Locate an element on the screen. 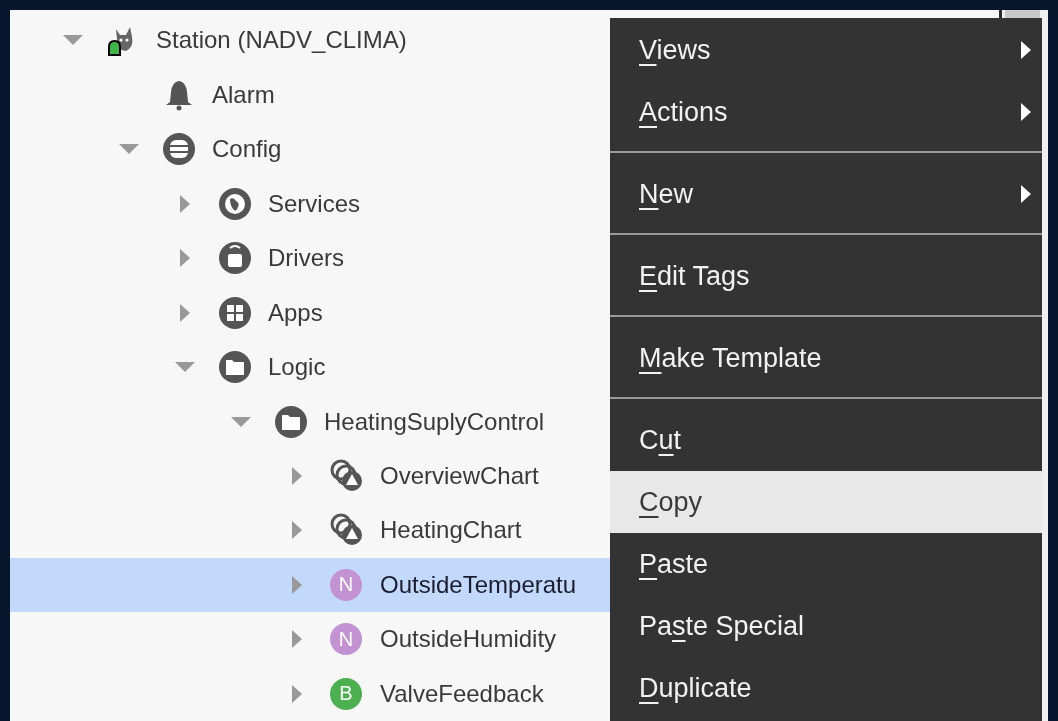  node-label: OutsideHumidity is located at coordinates (468, 639).